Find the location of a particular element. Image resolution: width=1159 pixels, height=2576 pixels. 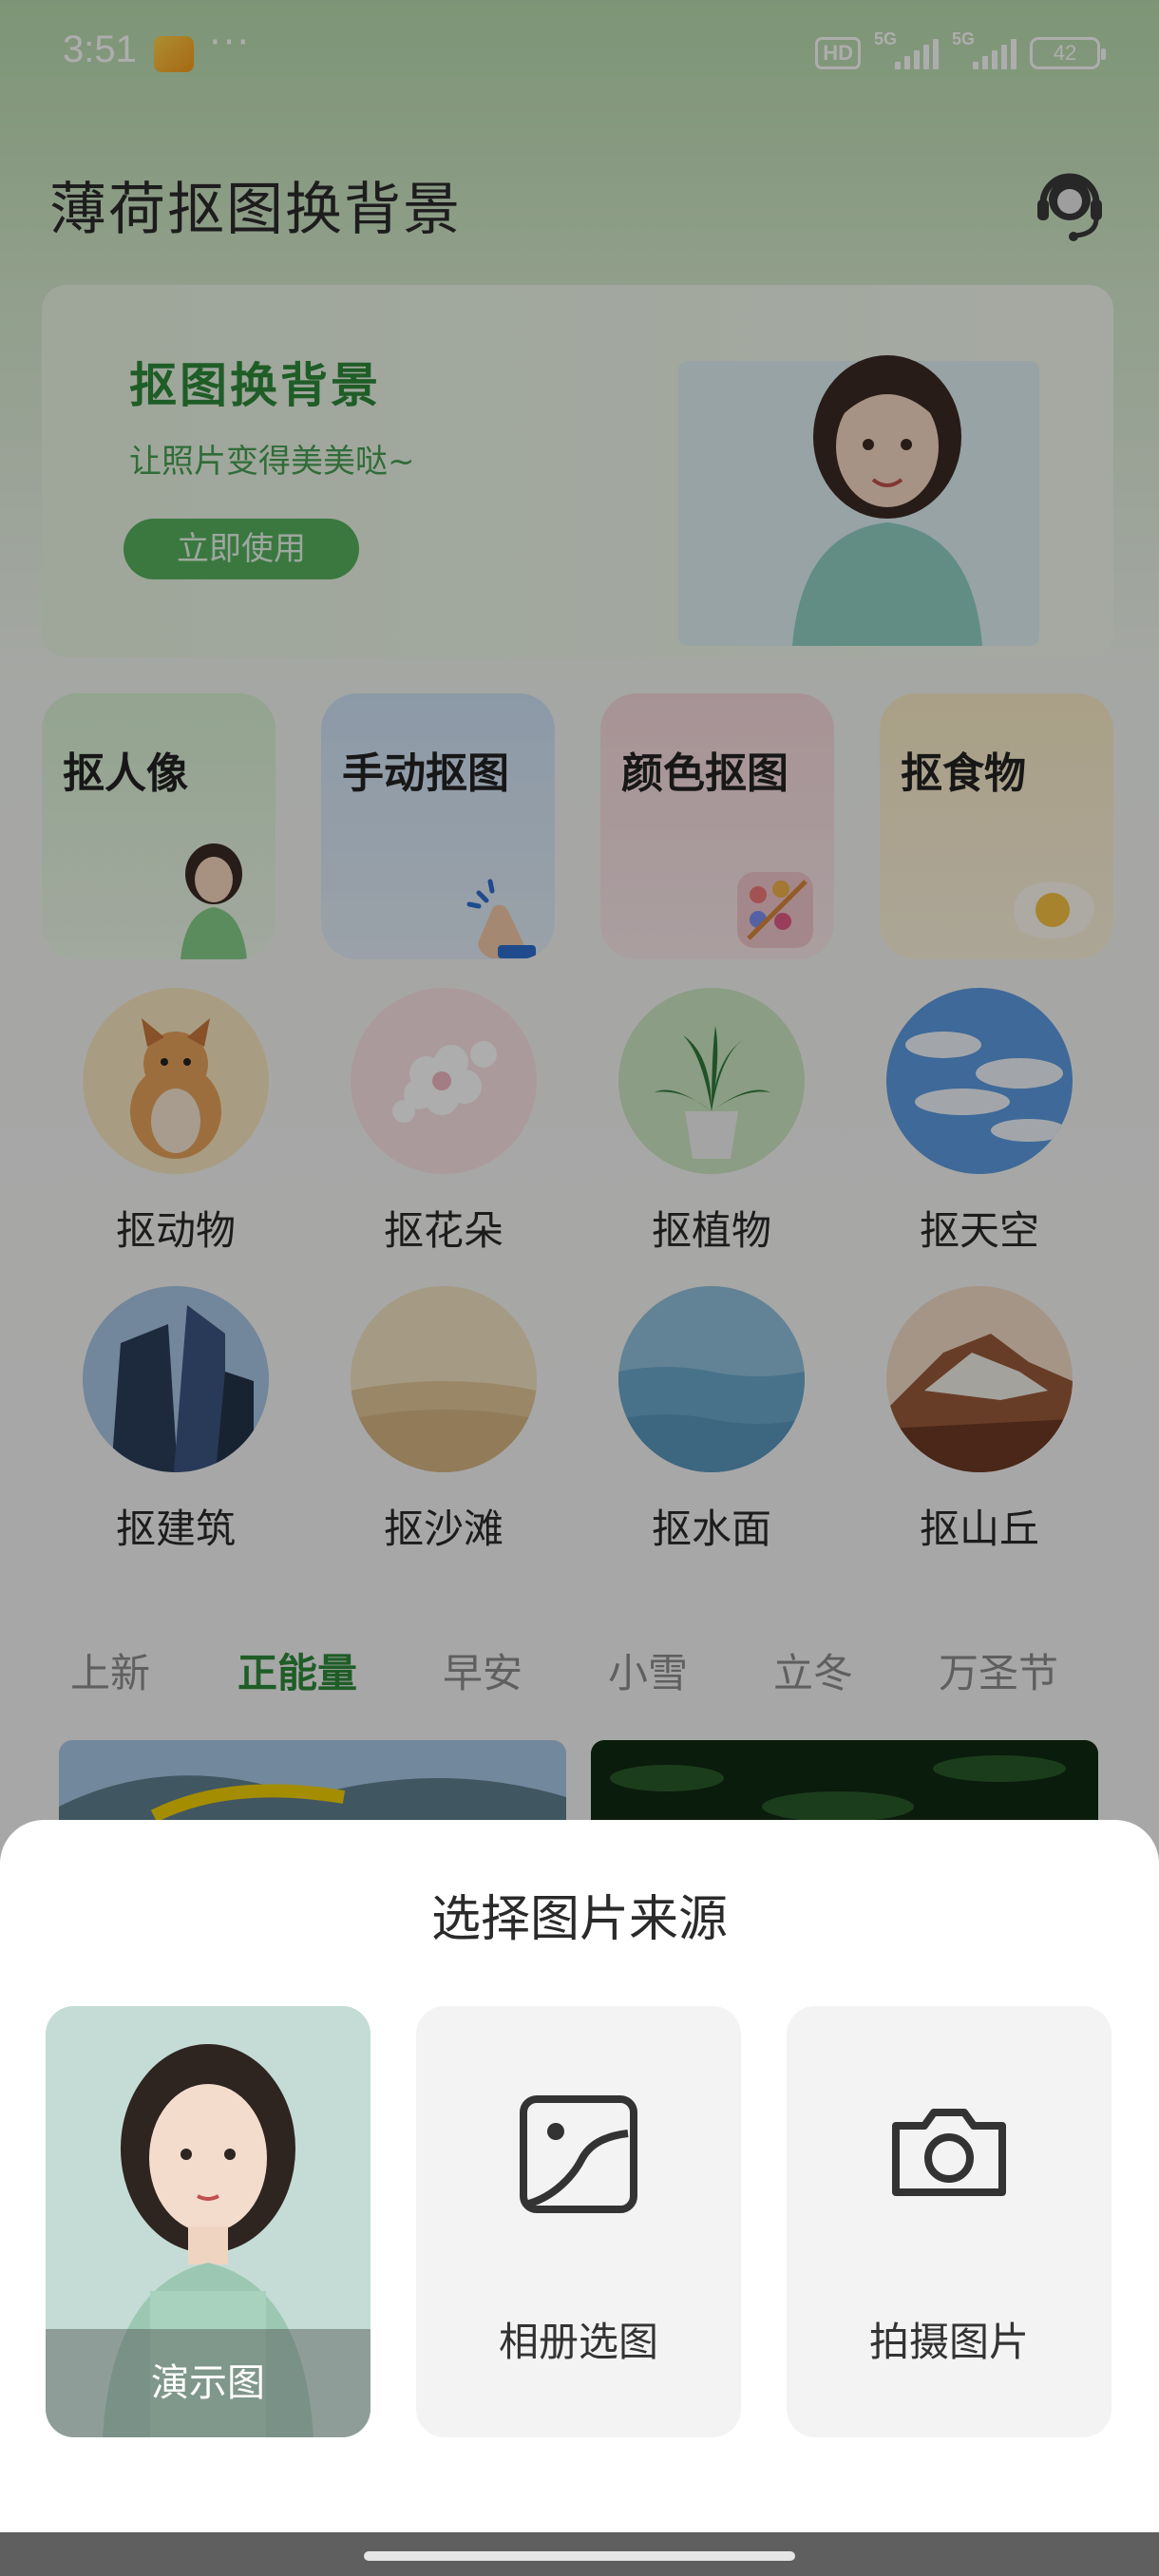

sheet-title: 选择图片来源 is located at coordinates (579, 1919).